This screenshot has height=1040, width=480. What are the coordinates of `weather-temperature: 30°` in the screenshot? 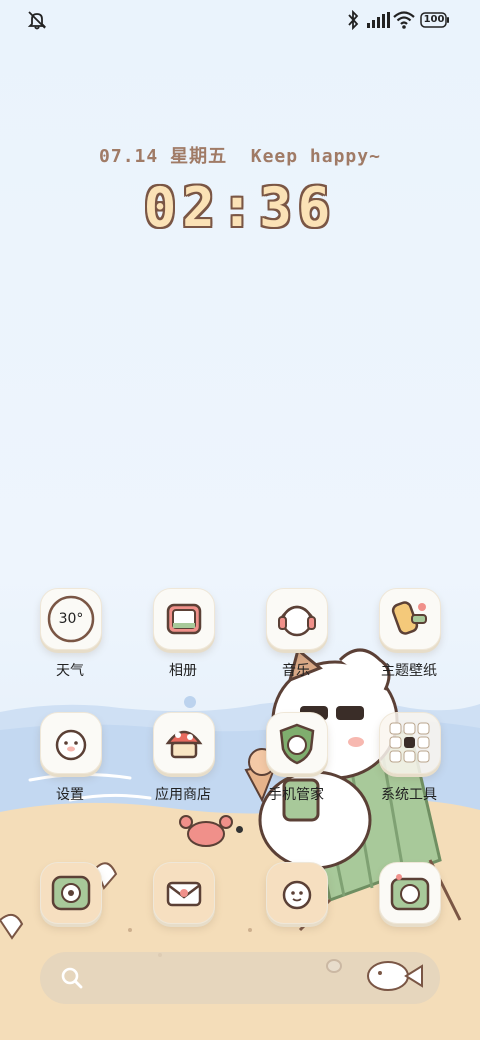 It's located at (71, 619).